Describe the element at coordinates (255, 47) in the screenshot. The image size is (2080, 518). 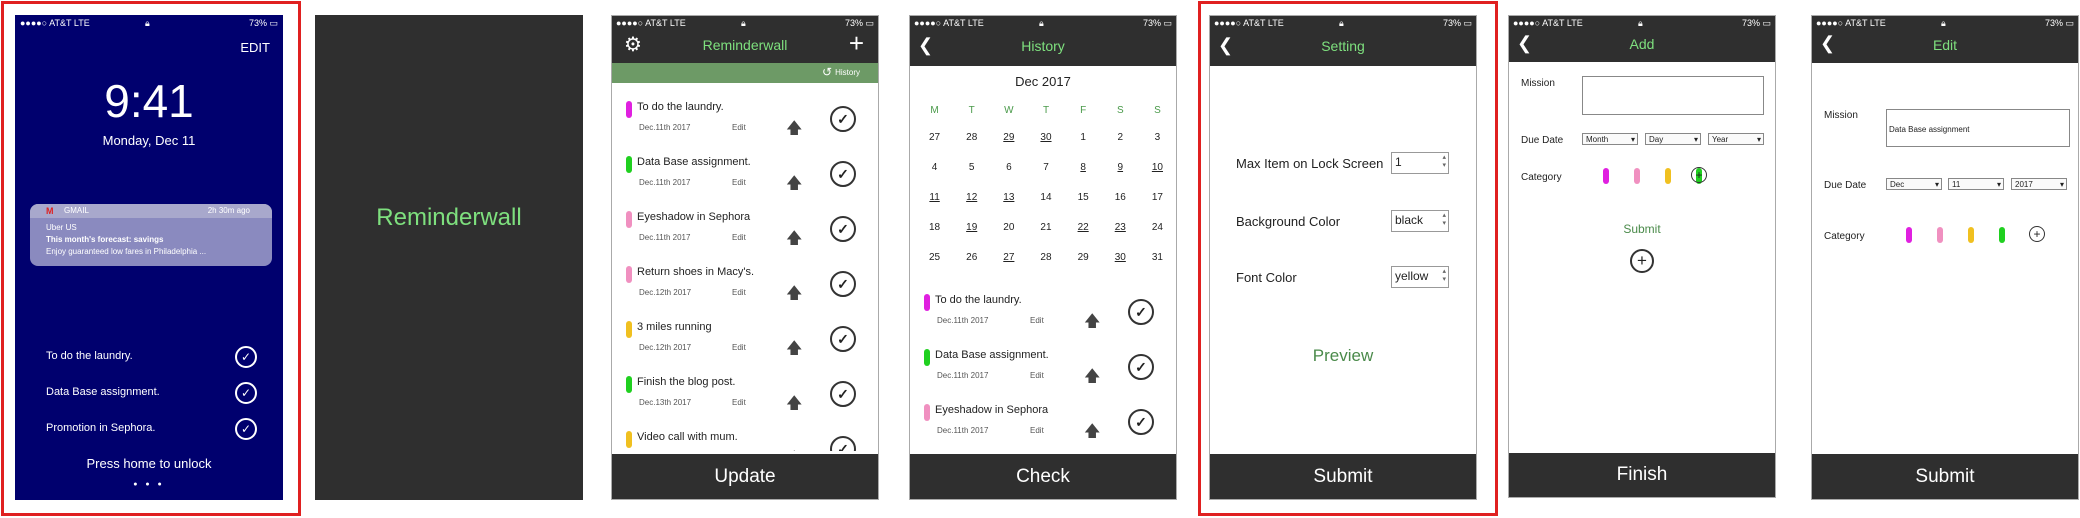
I see `edit-button: EDIT` at that location.